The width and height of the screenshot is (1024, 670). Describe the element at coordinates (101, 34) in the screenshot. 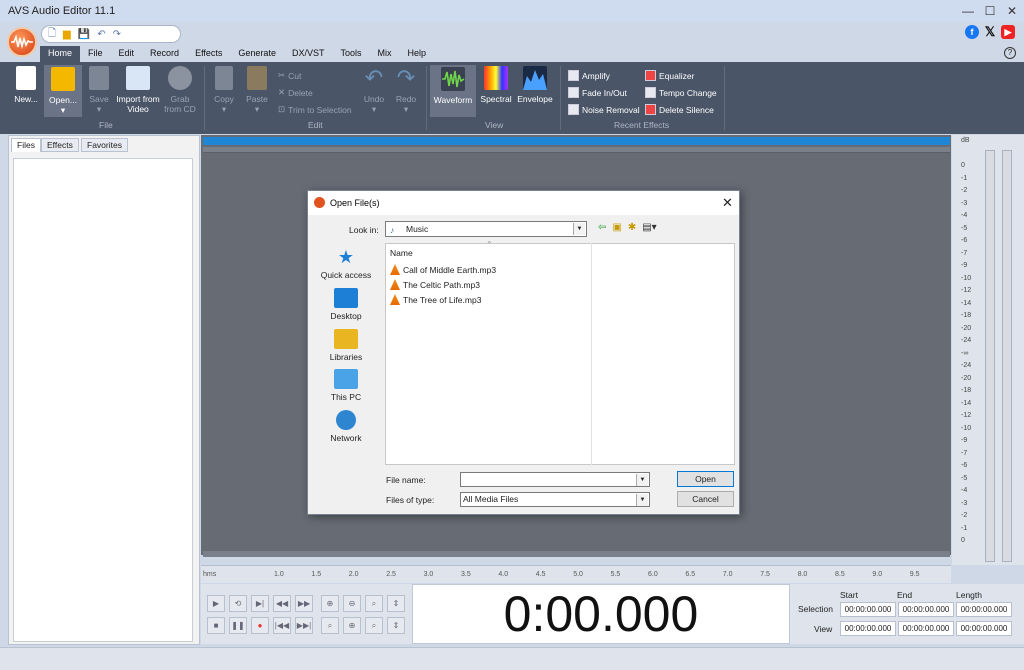

I see `undo-icon: ↶` at that location.